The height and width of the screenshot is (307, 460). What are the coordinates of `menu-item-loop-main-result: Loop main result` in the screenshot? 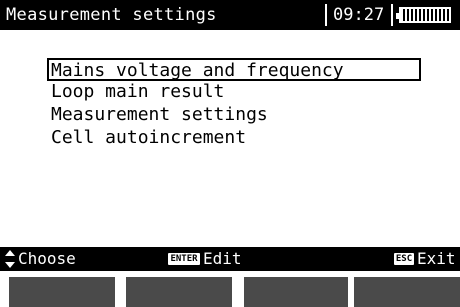 It's located at (234, 92).